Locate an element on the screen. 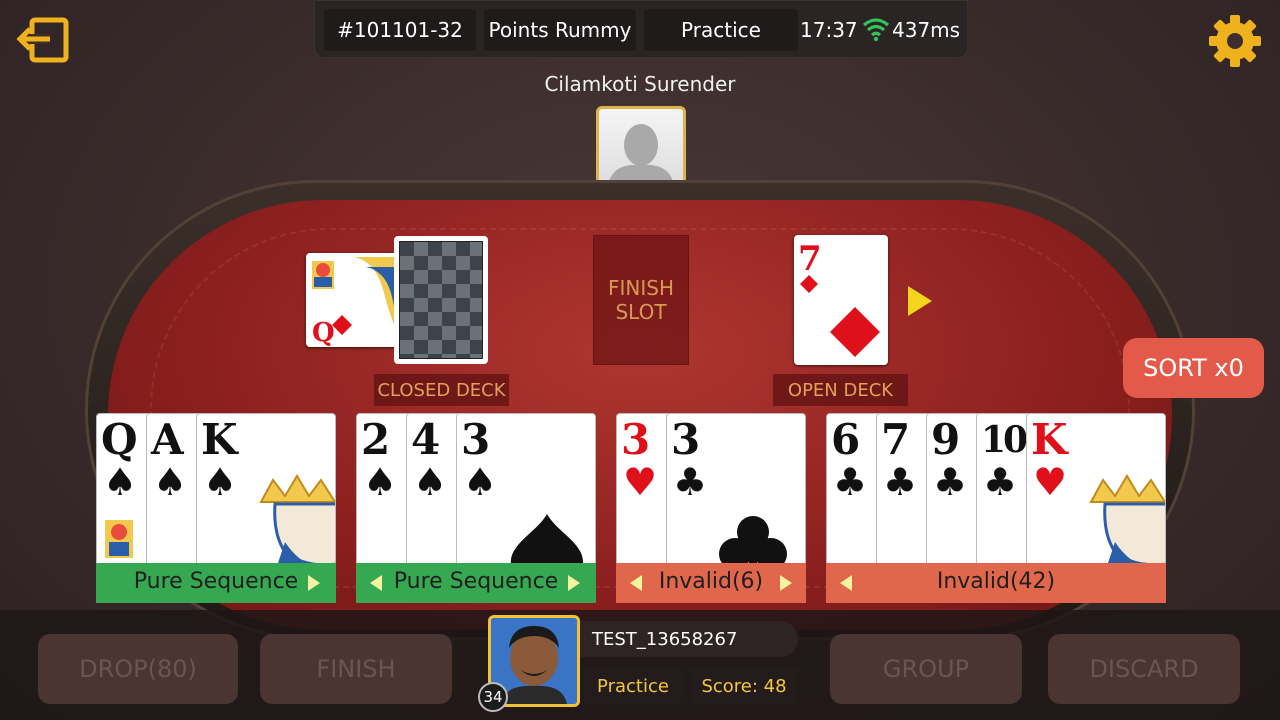 This screenshot has height=720, width=1280. discard-button: DISCARD is located at coordinates (1144, 669).